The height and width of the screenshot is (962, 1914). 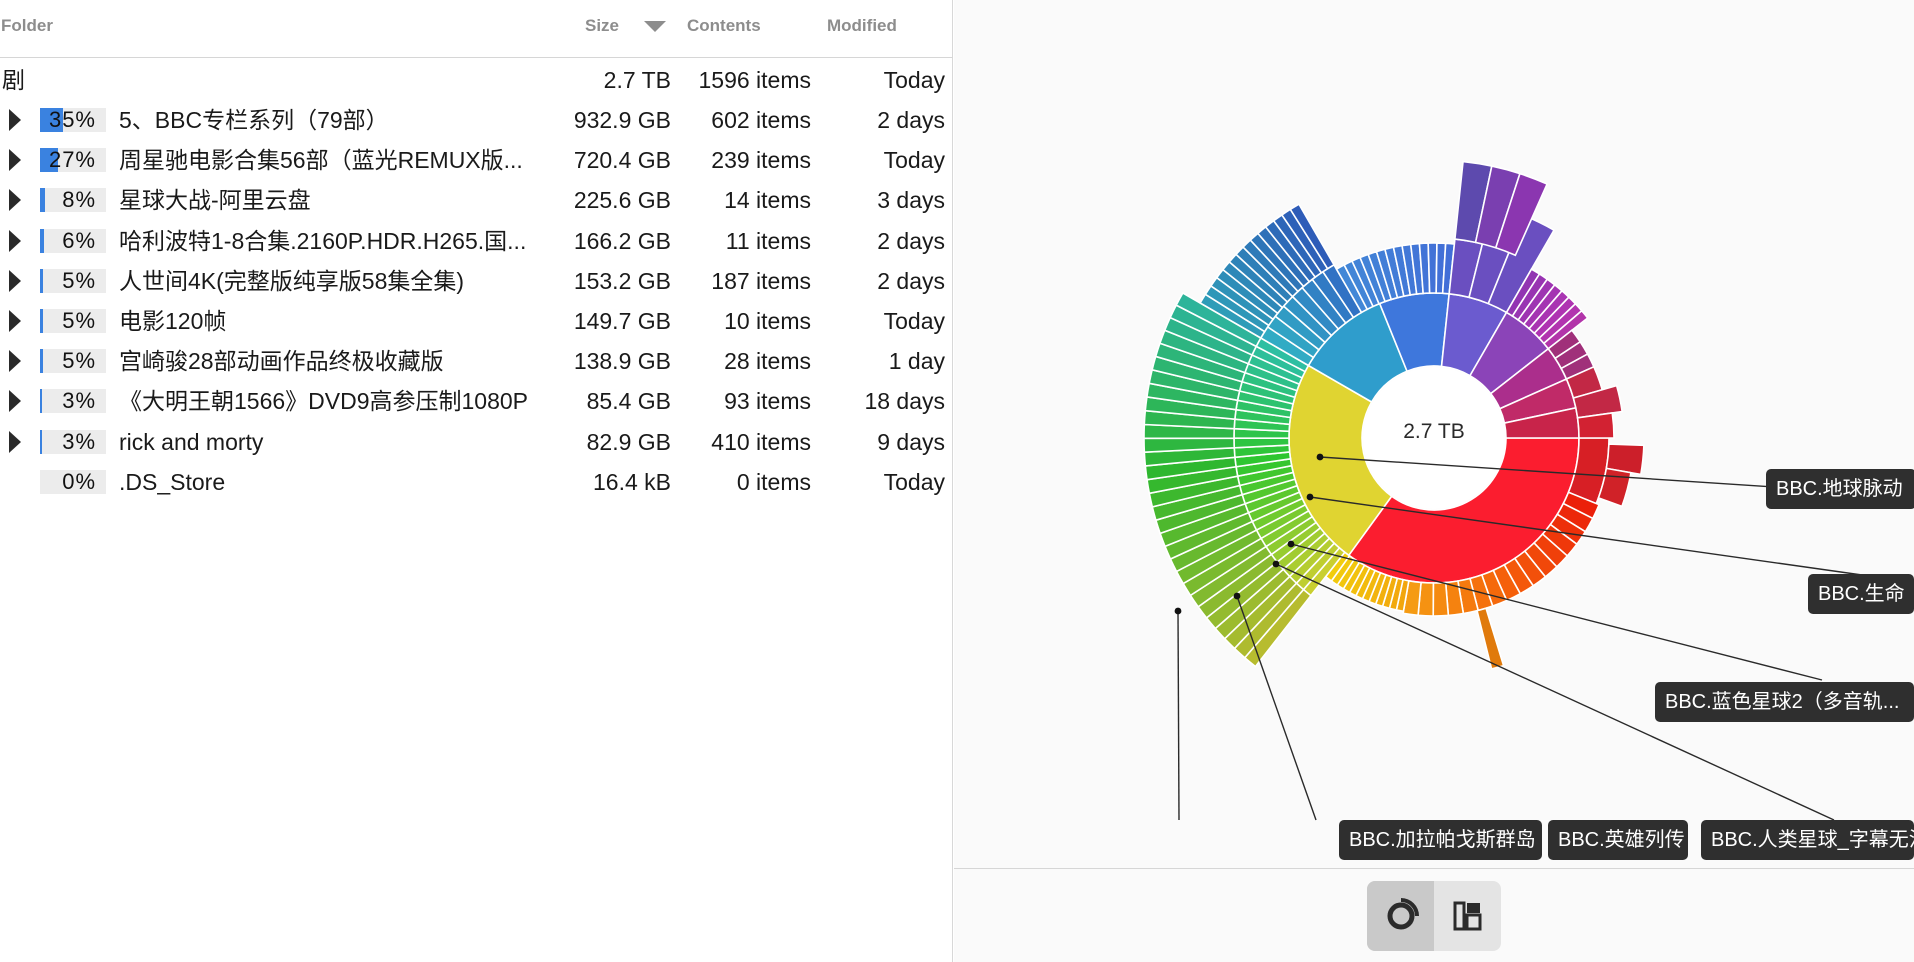 What do you see at coordinates (767, 200) in the screenshot?
I see `folder-contents: 14 items` at bounding box center [767, 200].